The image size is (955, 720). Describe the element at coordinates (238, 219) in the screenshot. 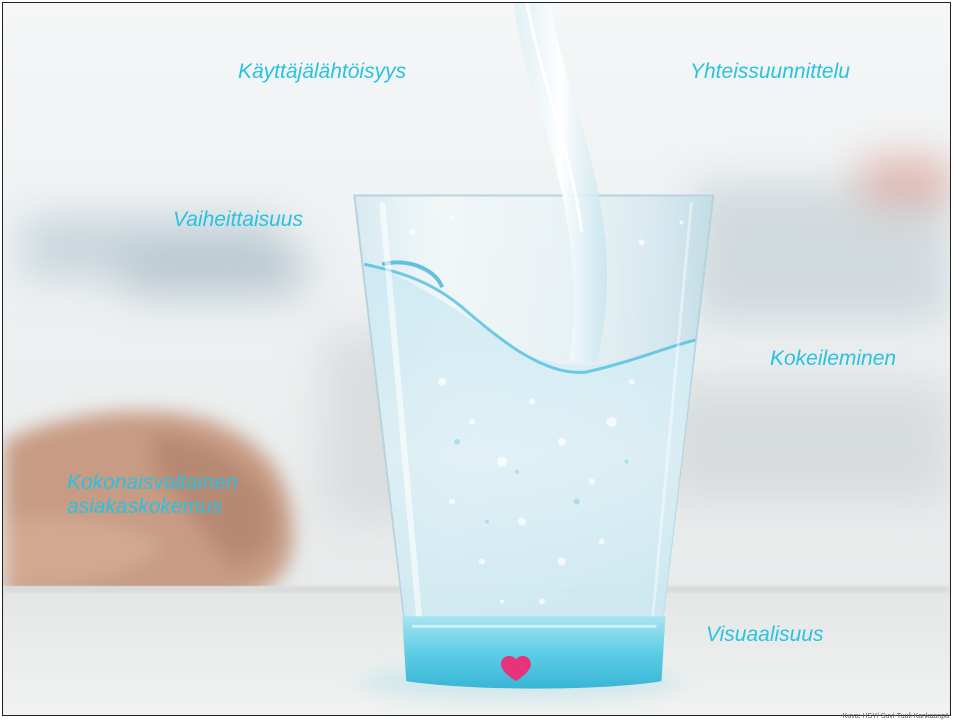

I see `word-vaiheittaisuus: Vaiheittaisuus` at that location.